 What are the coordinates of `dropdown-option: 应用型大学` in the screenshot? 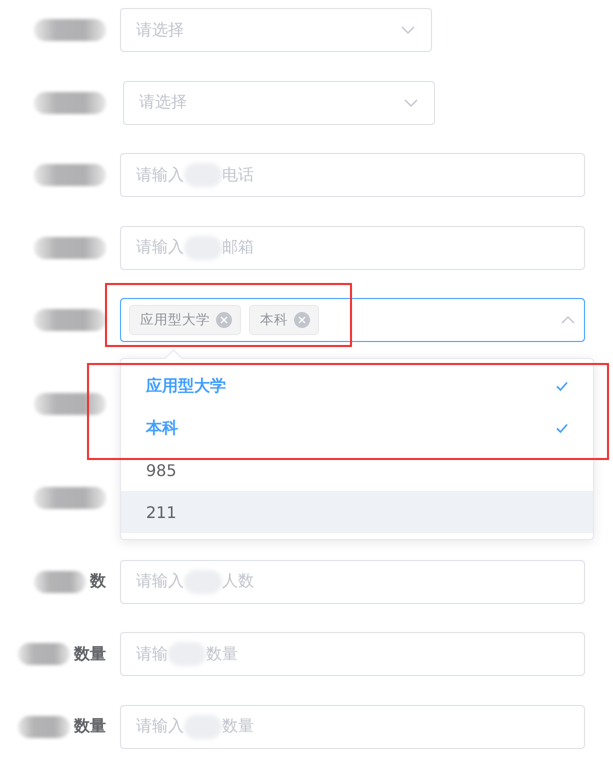 It's located at (357, 386).